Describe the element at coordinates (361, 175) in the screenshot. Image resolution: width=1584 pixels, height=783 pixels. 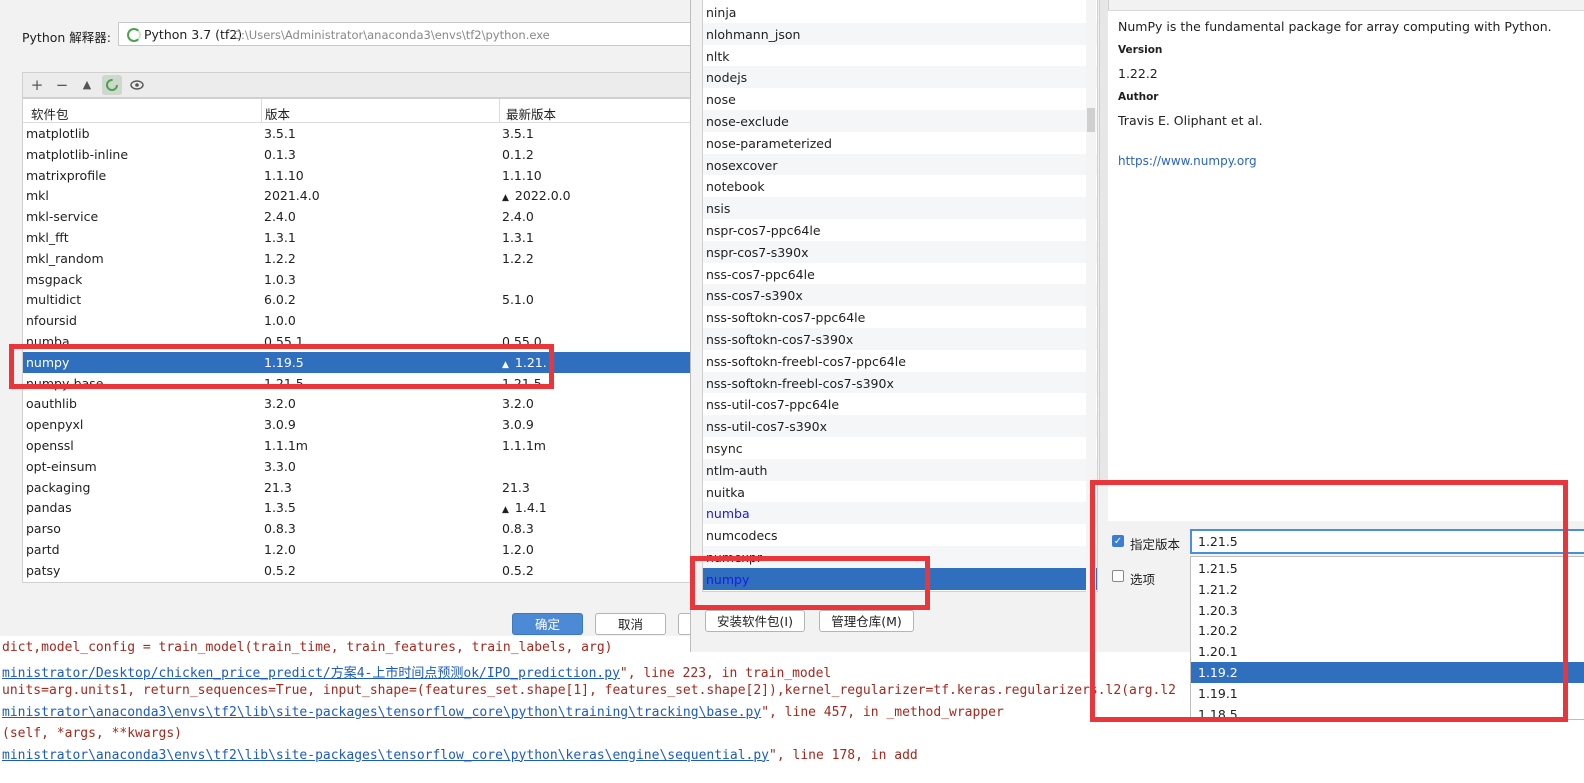
I see `table-row: matrixprofile 1.1.10 1.1.10` at that location.